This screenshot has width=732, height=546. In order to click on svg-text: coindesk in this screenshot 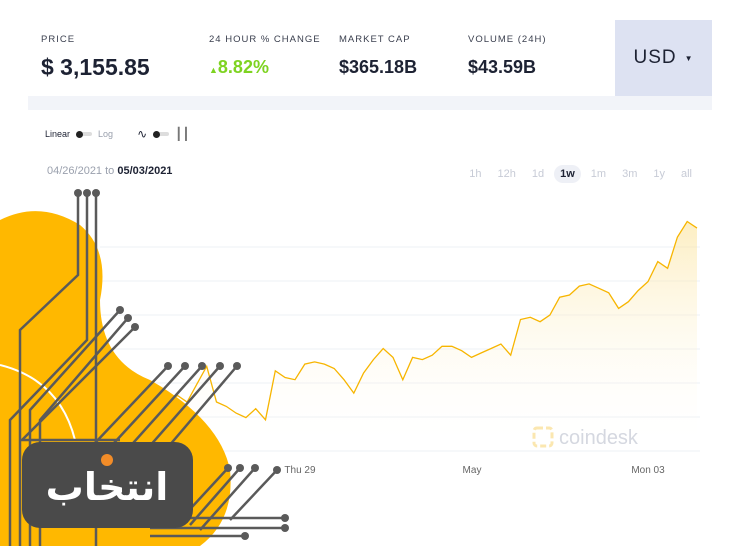, I will do `click(599, 438)`.